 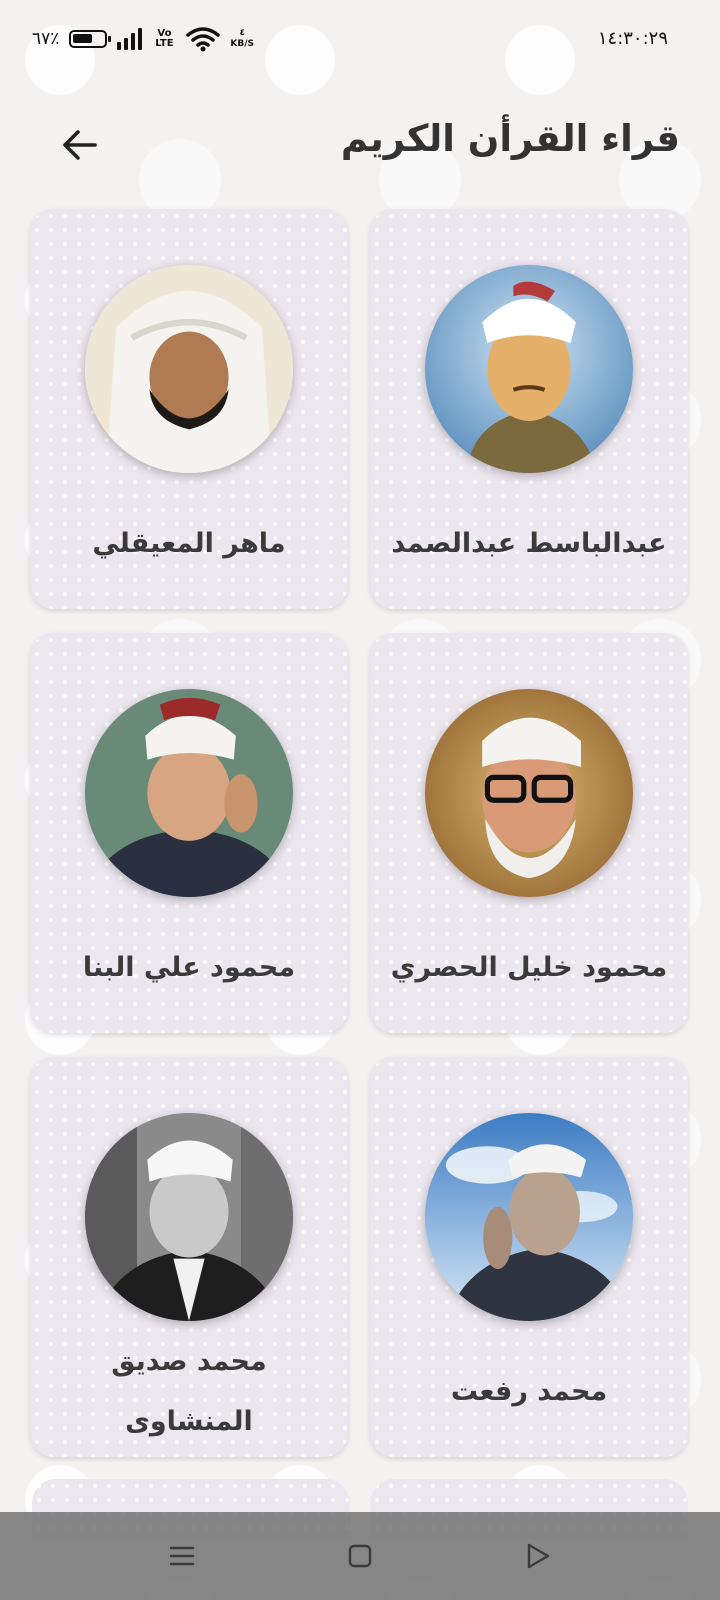 I want to click on menu-icon, so click(x=182, y=1556).